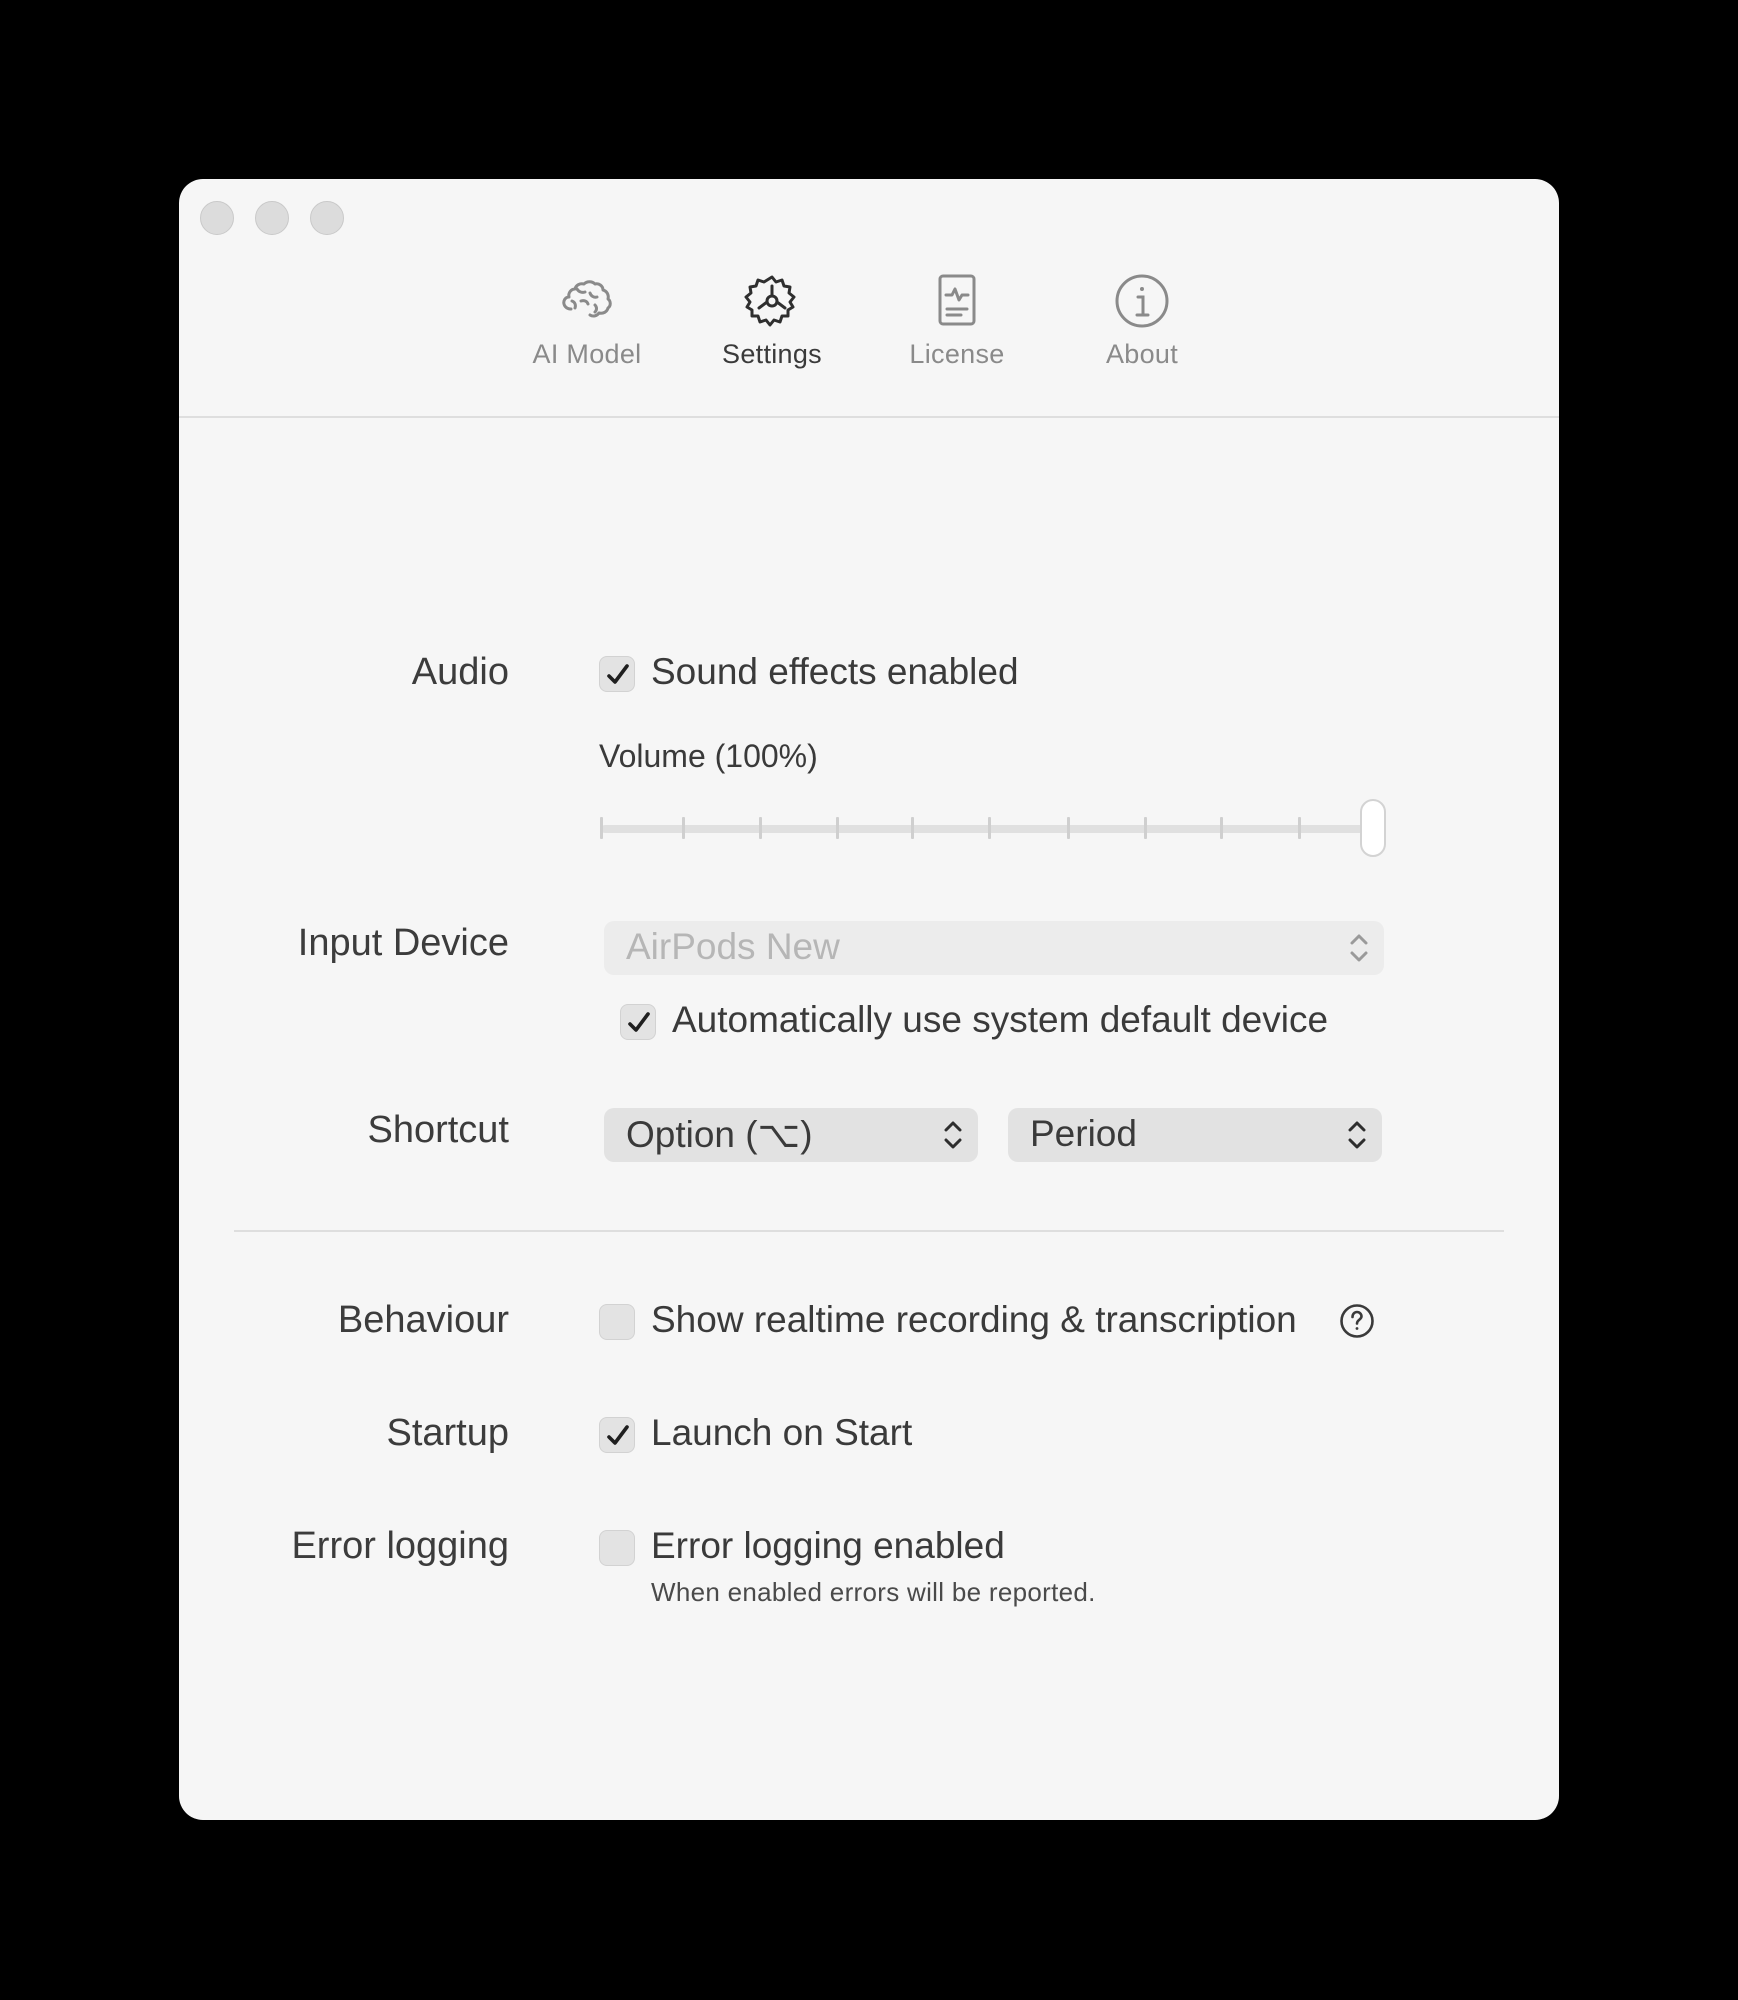  Describe the element at coordinates (1357, 1321) in the screenshot. I see `question-mark-circle-icon` at that location.